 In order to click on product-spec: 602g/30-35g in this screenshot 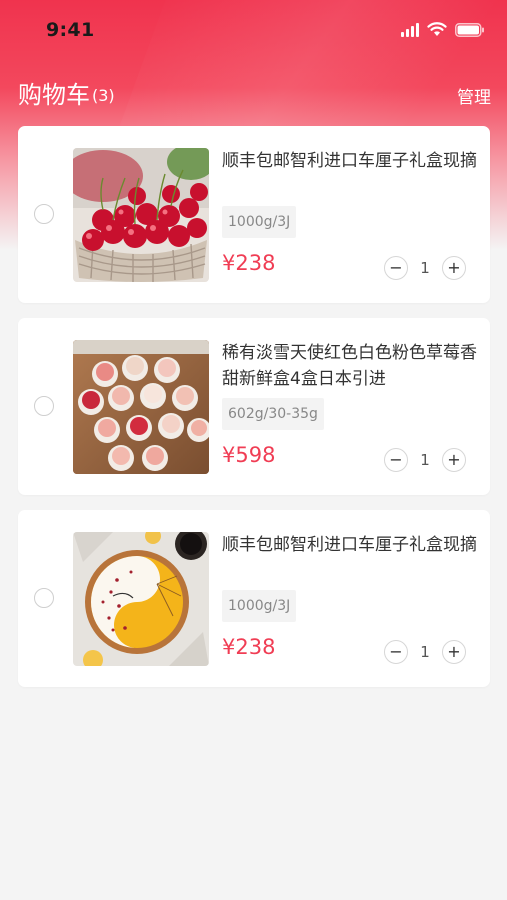, I will do `click(273, 414)`.